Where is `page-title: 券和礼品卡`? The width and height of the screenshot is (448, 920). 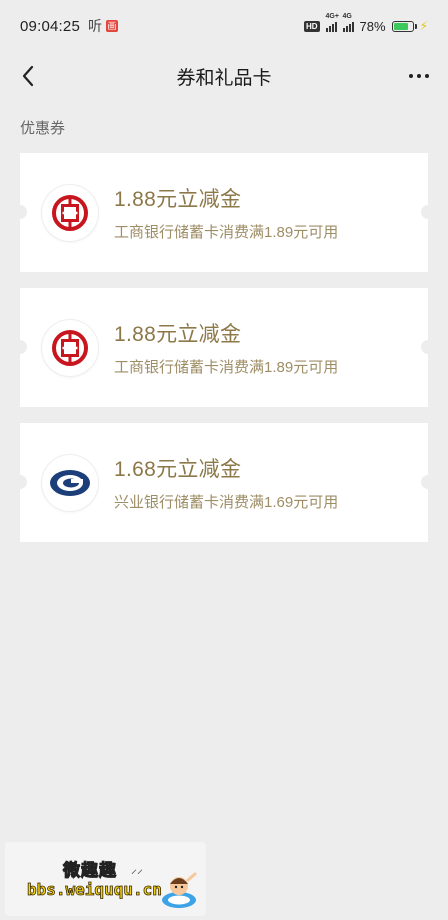 page-title: 券和礼品卡 is located at coordinates (224, 78).